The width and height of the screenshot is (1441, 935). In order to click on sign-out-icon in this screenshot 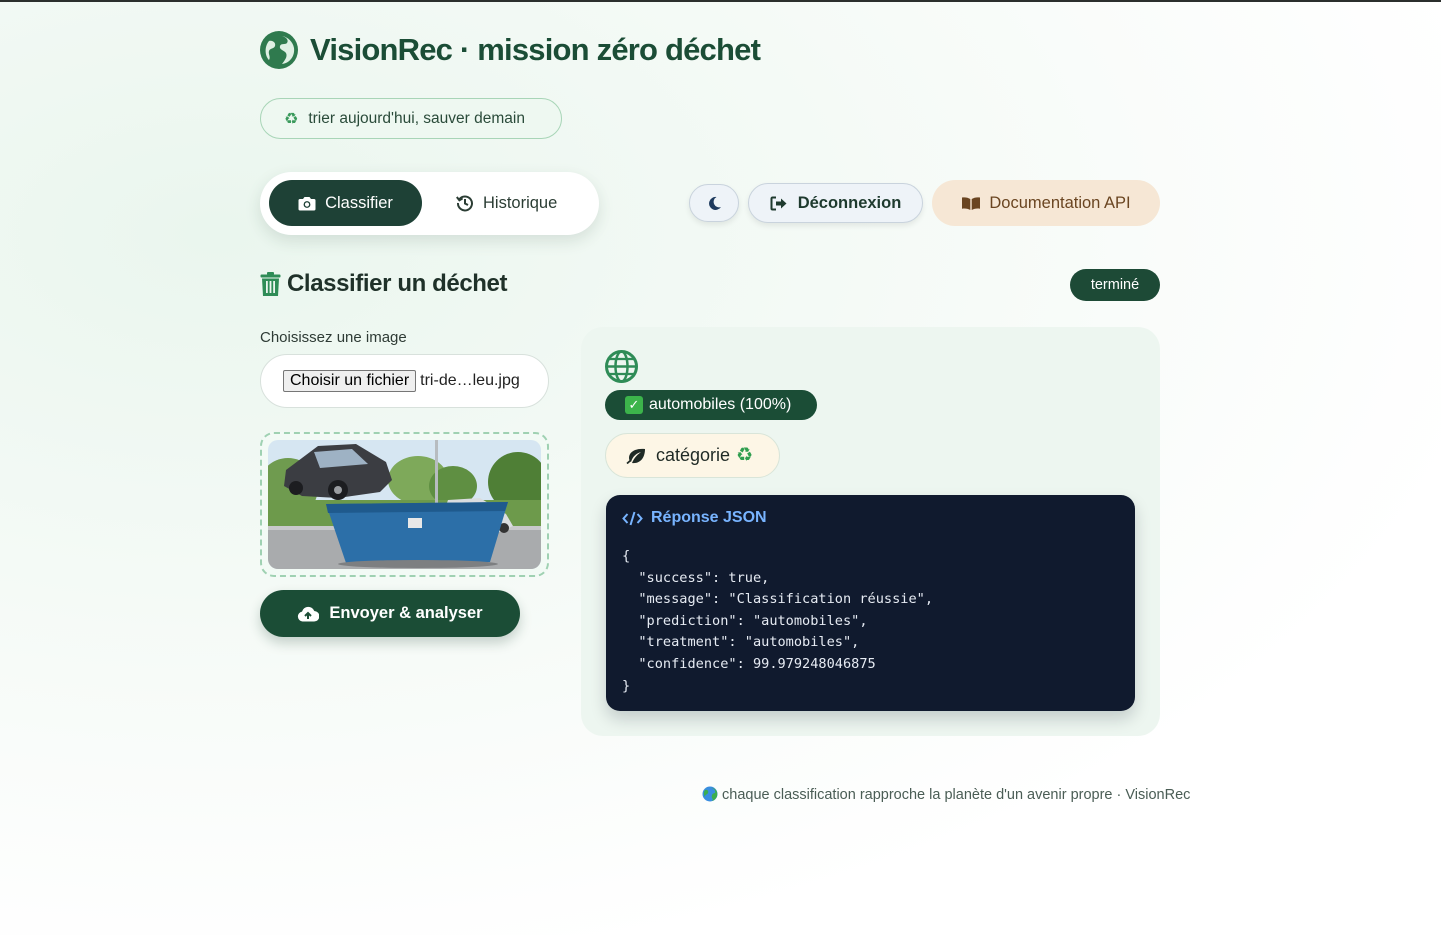, I will do `click(778, 203)`.